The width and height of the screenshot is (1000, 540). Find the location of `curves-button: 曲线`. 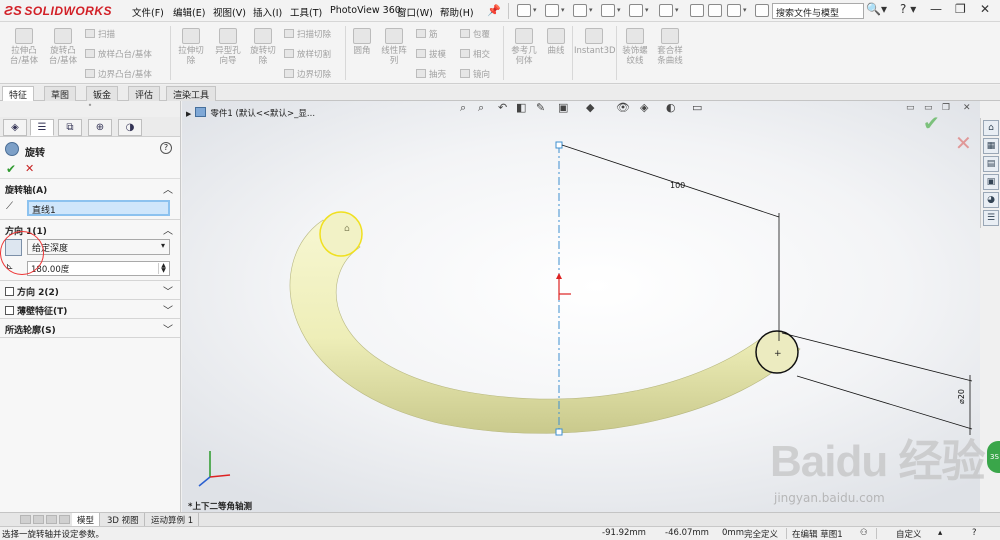

curves-button: 曲线 is located at coordinates (556, 42).